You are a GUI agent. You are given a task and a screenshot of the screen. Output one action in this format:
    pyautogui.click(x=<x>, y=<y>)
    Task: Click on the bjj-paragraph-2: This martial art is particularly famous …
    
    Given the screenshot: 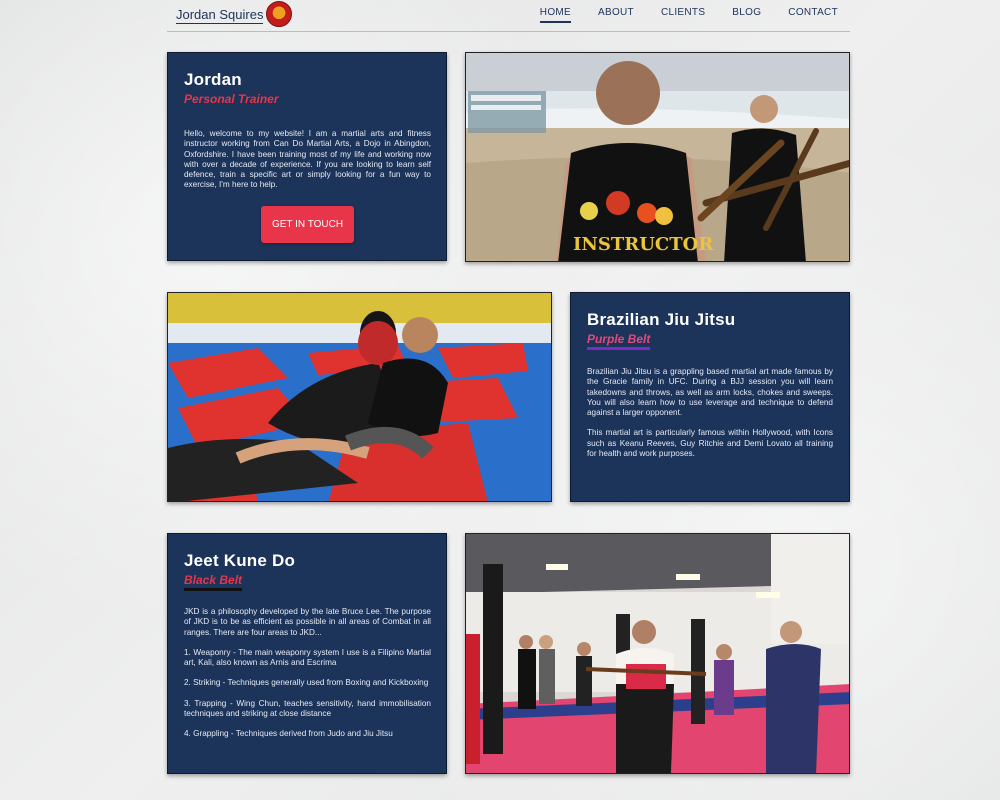 What is the action you would take?
    pyautogui.click(x=710, y=443)
    